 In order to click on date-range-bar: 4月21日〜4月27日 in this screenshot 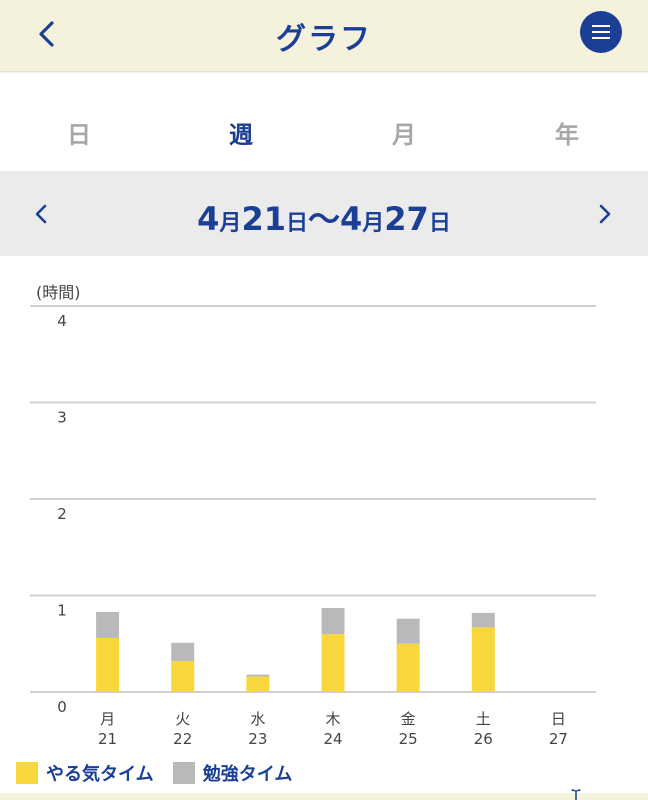, I will do `click(324, 214)`.